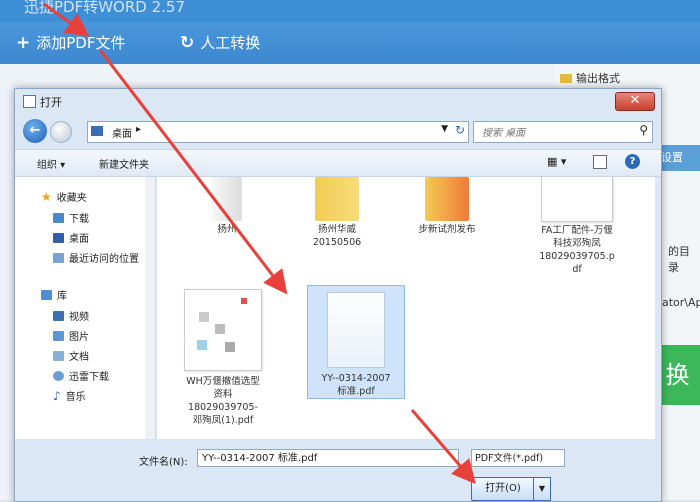 Image resolution: width=700 pixels, height=502 pixels. I want to click on forward-button, so click(61, 132).